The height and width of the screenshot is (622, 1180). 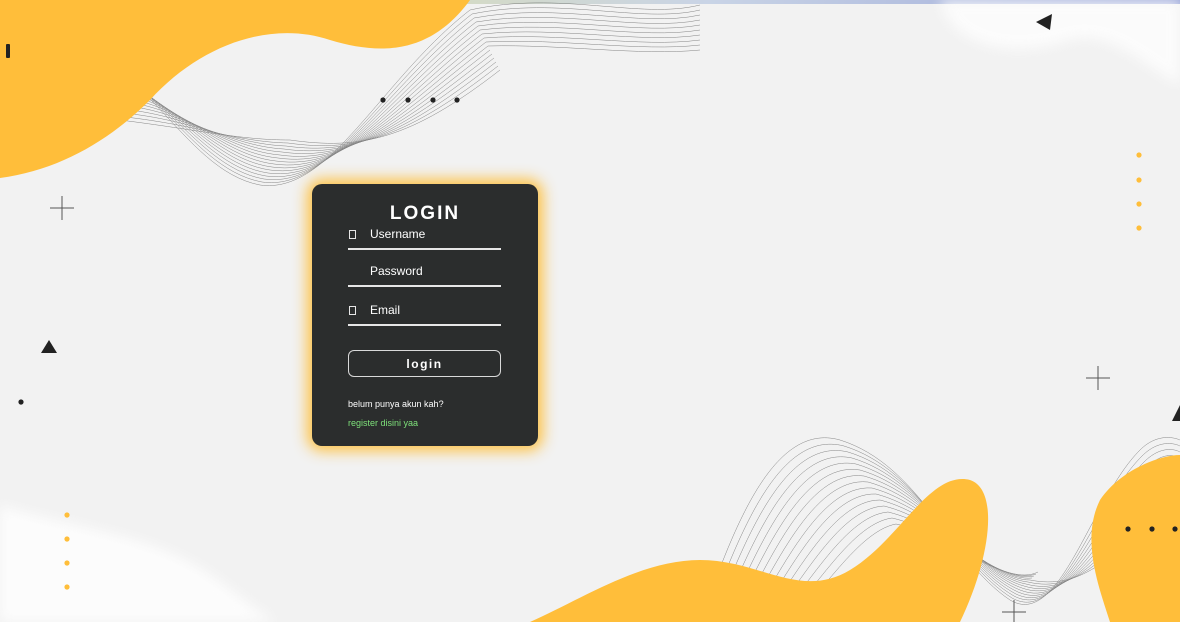 What do you see at coordinates (434, 310) in the screenshot?
I see `email-input` at bounding box center [434, 310].